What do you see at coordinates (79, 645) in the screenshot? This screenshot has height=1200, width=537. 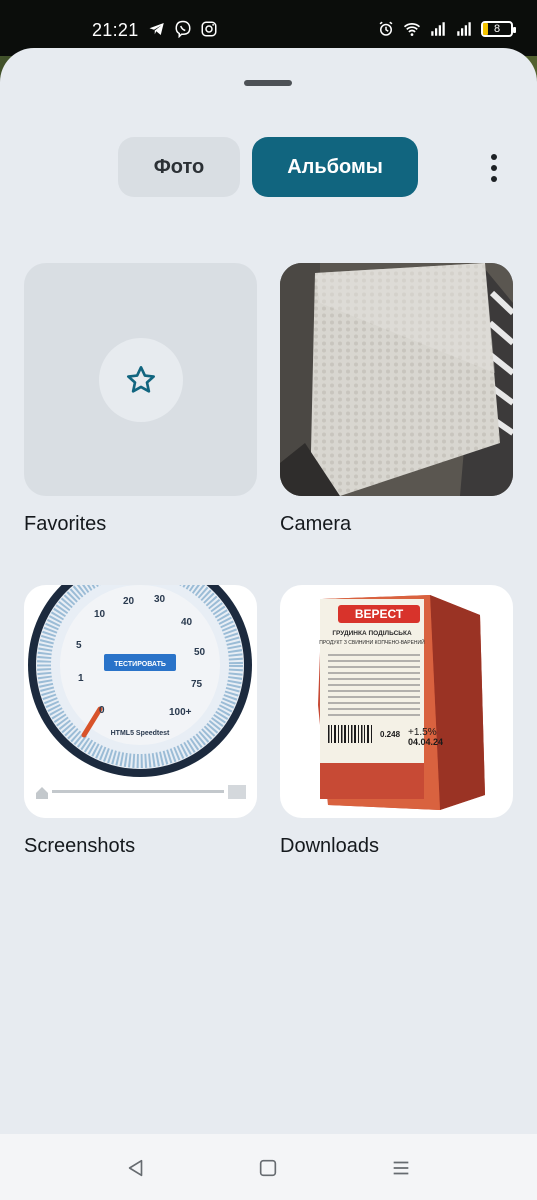 I see `gauge-tick: 5` at bounding box center [79, 645].